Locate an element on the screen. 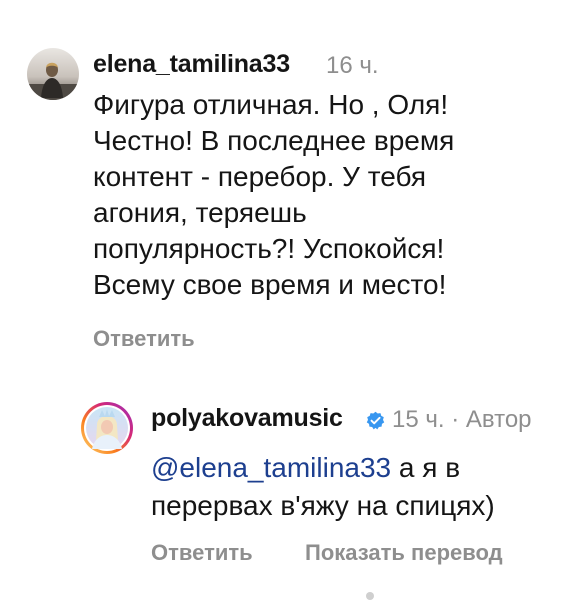  reply-text-line: @elena_tamilina33 а я в is located at coordinates (351, 468).